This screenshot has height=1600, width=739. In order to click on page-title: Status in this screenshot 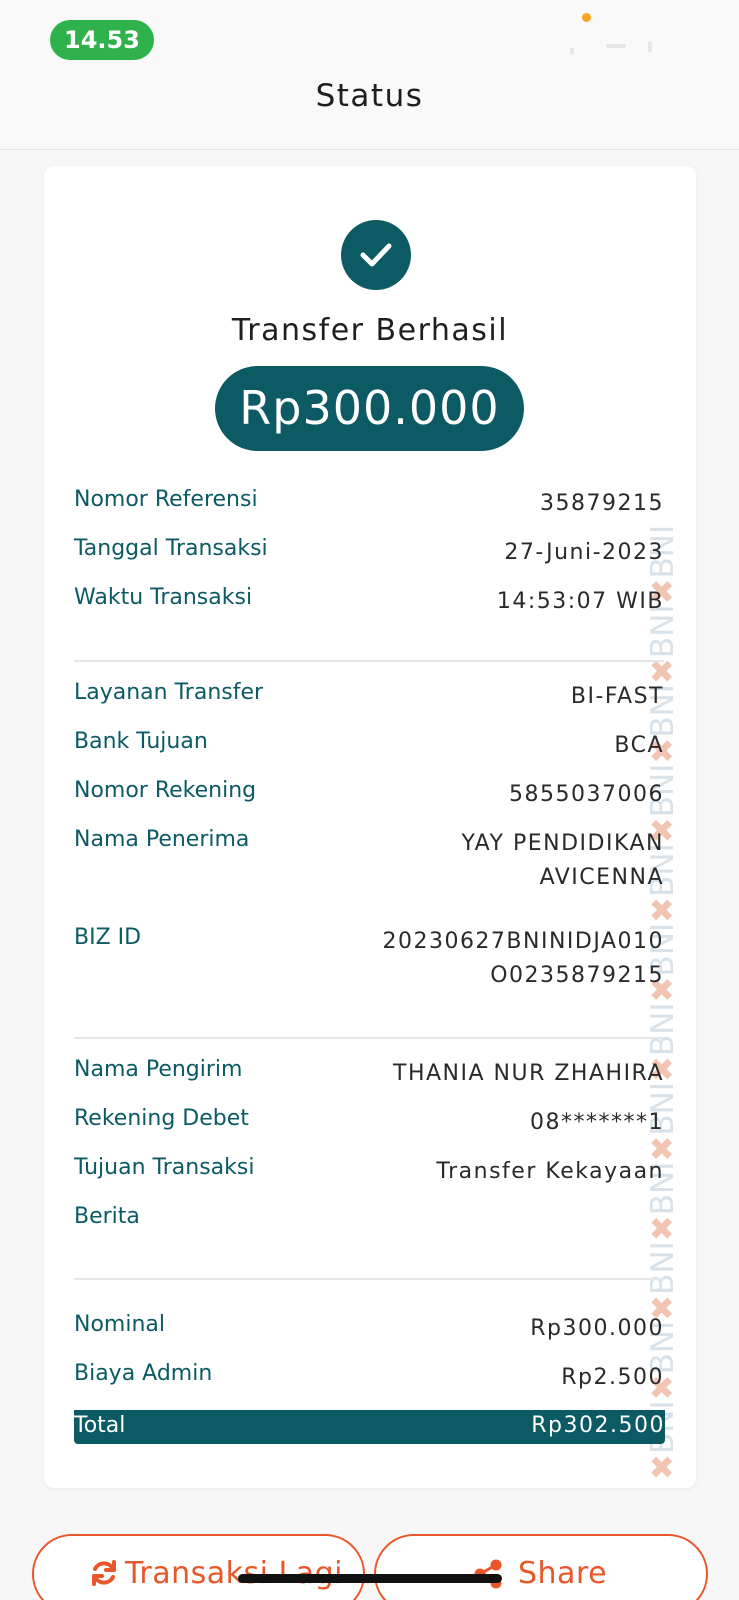, I will do `click(369, 96)`.